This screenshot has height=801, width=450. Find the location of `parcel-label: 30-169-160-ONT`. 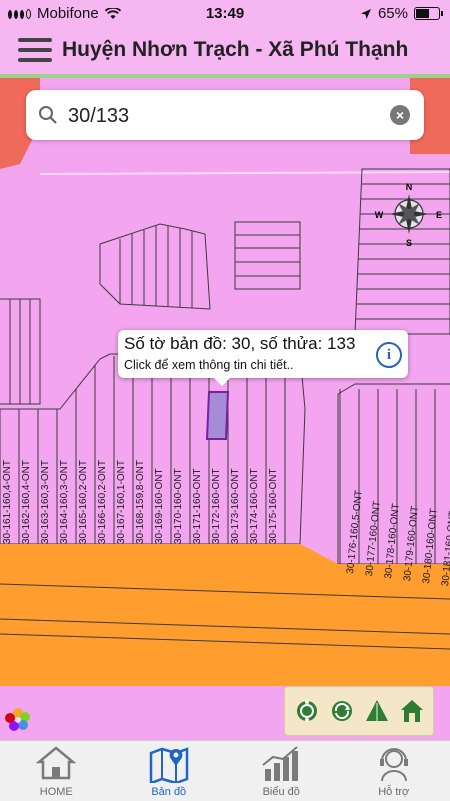

parcel-label: 30-169-160-ONT is located at coordinates (159, 506).